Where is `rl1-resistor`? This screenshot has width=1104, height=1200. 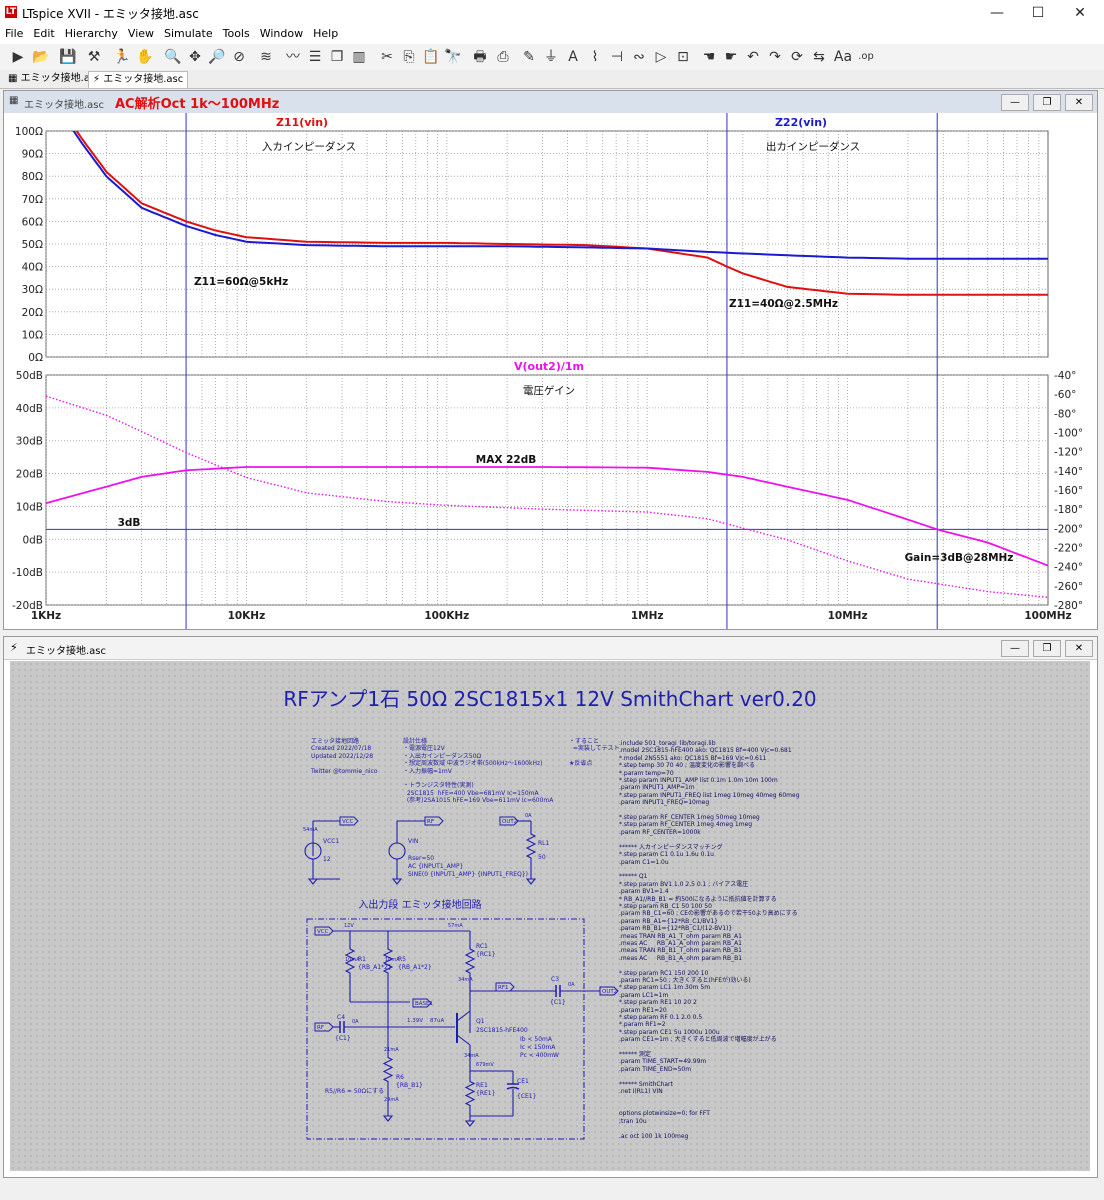
rl1-resistor is located at coordinates (531, 846).